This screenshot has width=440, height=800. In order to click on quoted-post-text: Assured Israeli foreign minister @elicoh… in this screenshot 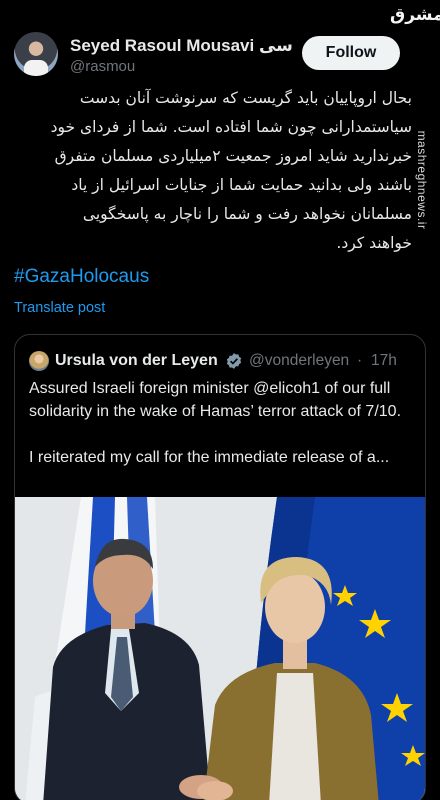, I will do `click(224, 423)`.